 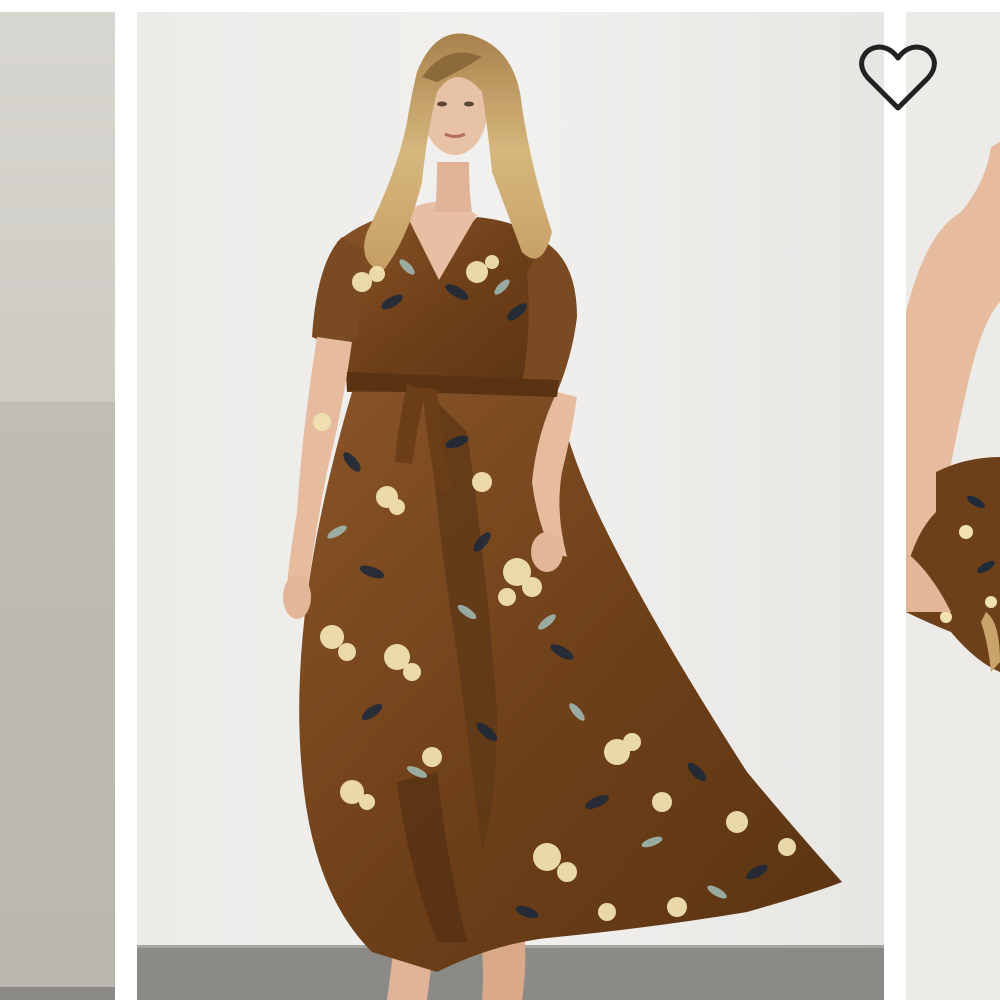 I want to click on carousel-slide-next, so click(x=953, y=506).